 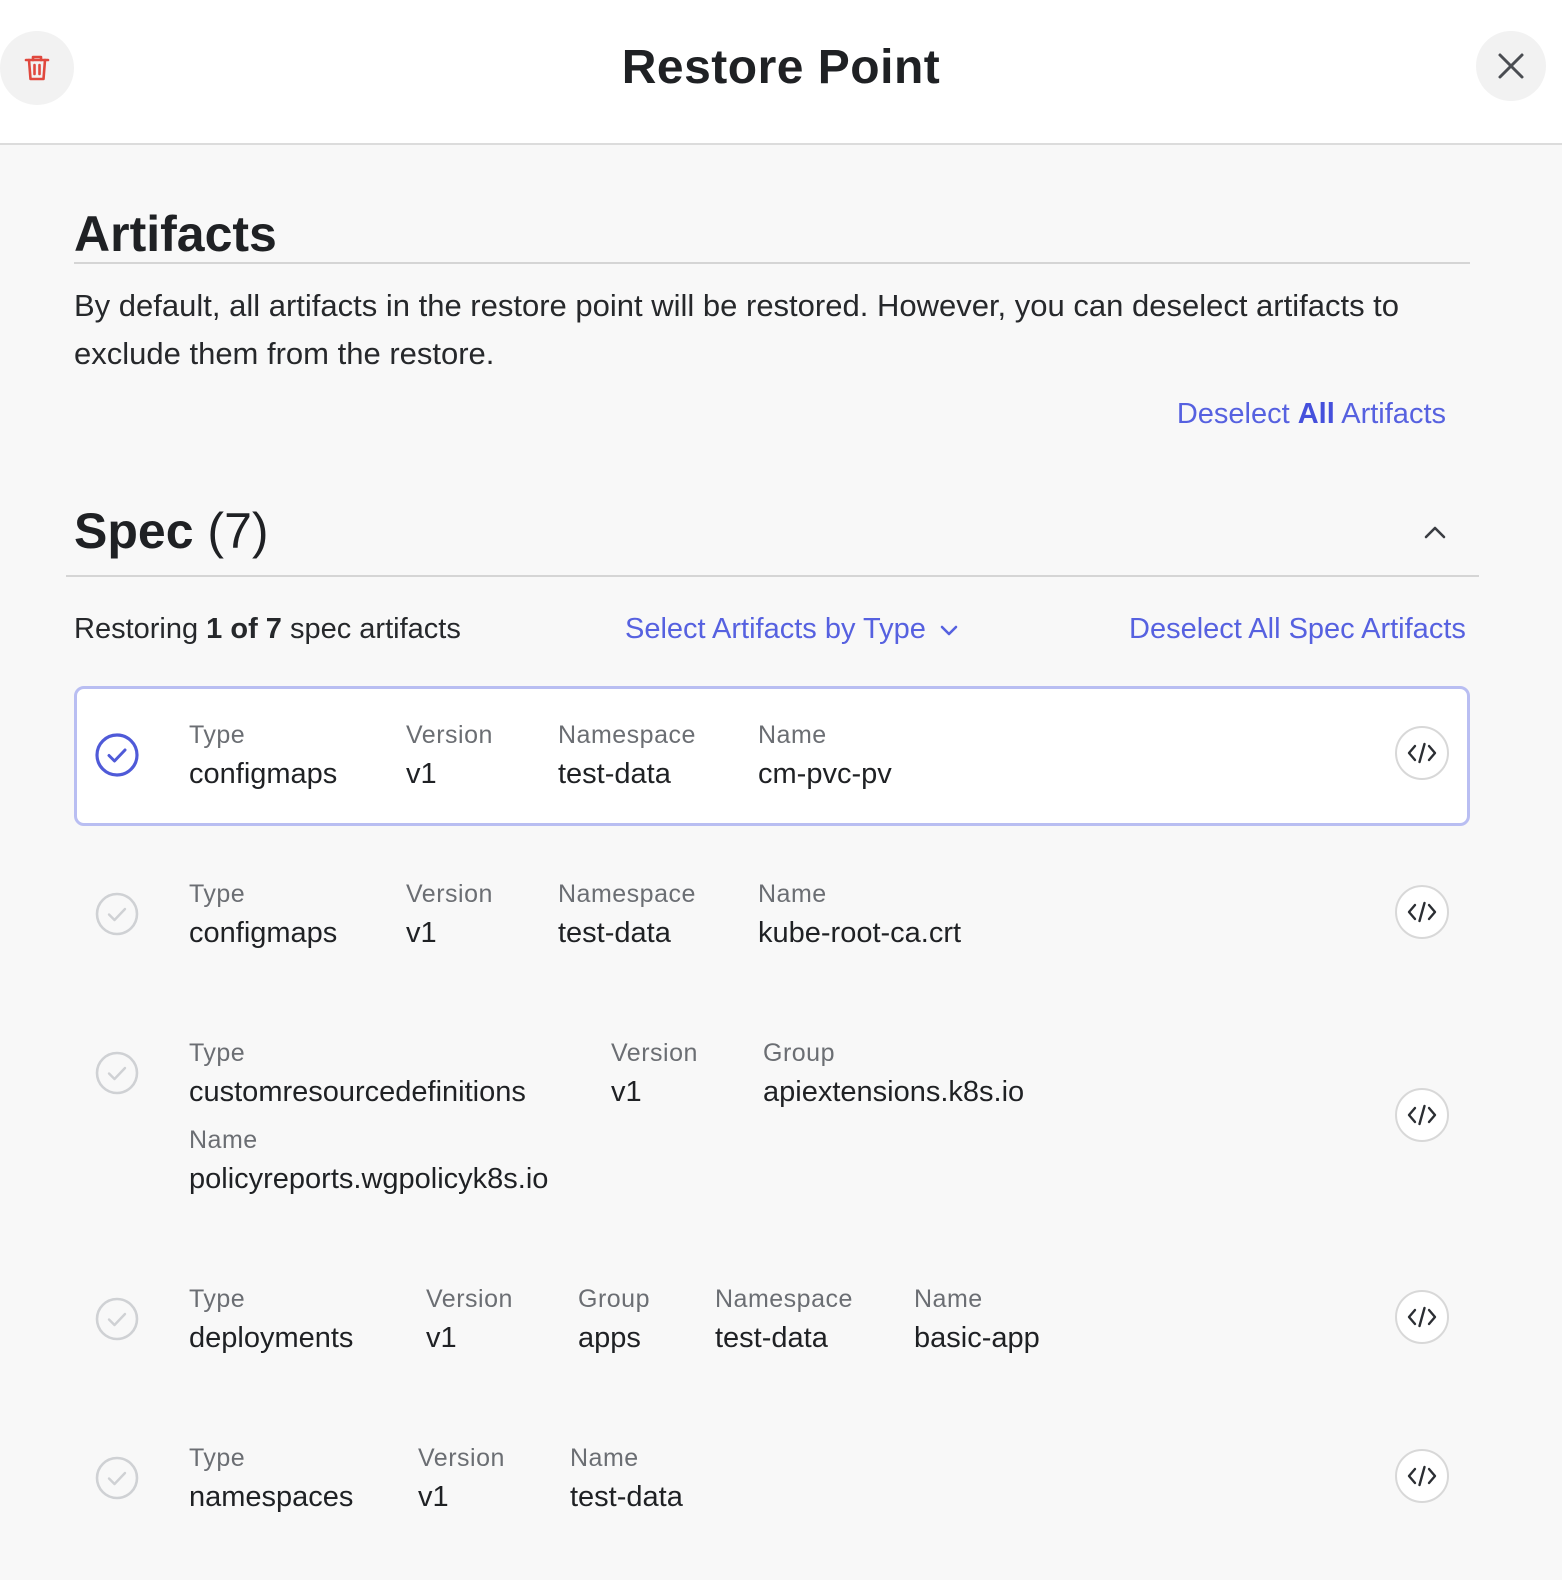 I want to click on chevron-up-icon, so click(x=1435, y=533).